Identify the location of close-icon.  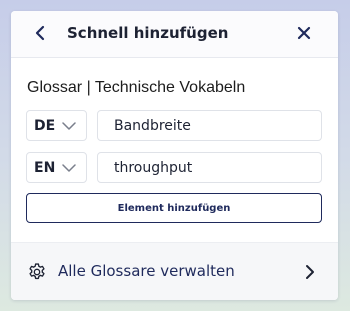
(304, 33).